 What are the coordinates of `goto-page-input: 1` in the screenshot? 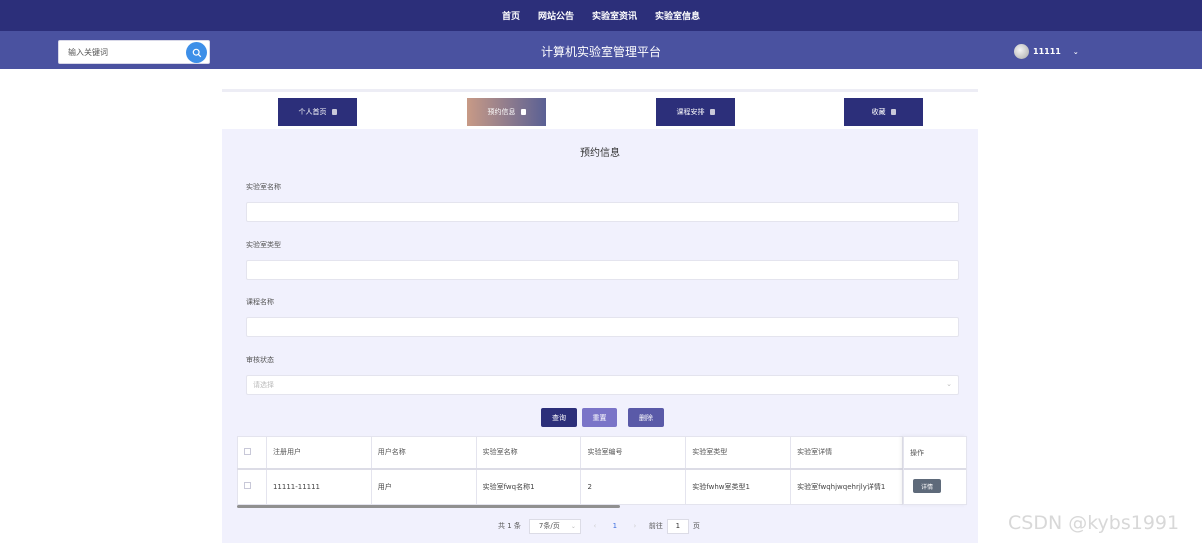 It's located at (677, 526).